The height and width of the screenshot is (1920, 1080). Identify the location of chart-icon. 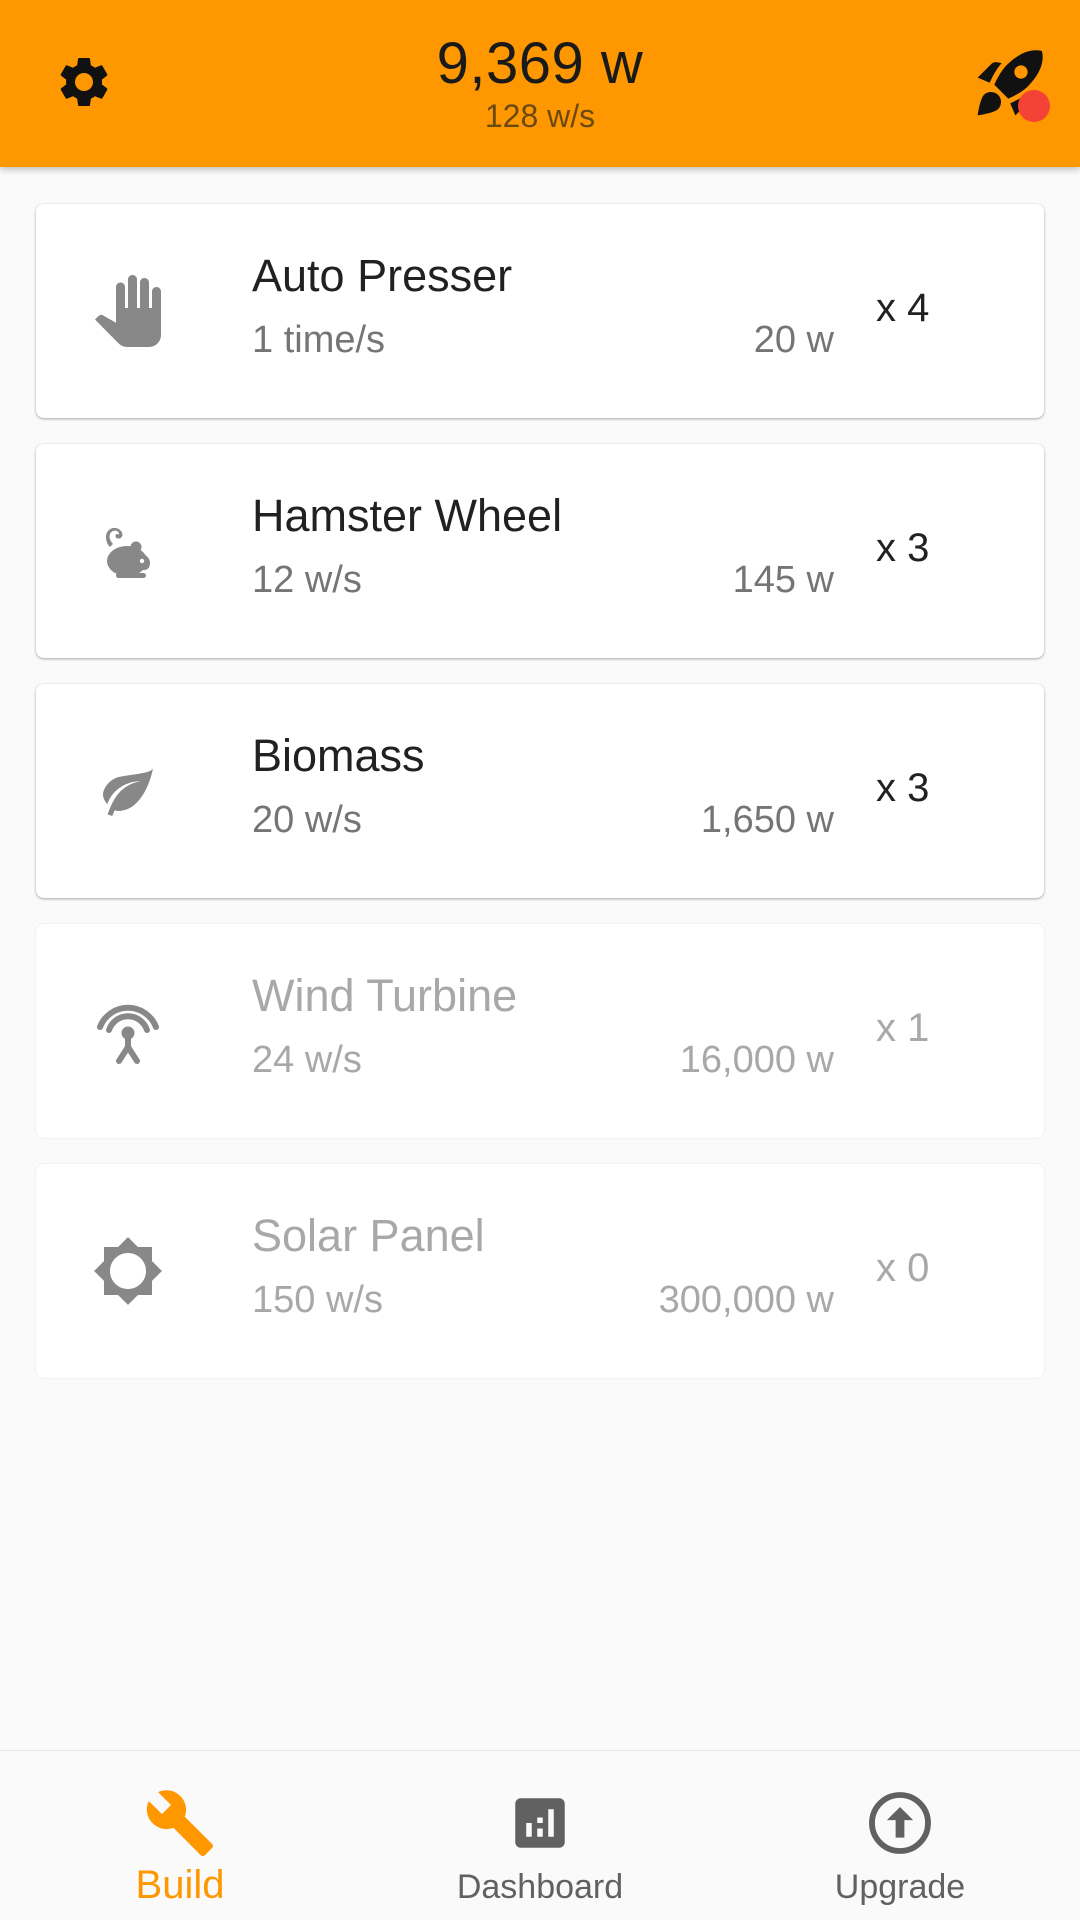
(540, 1823).